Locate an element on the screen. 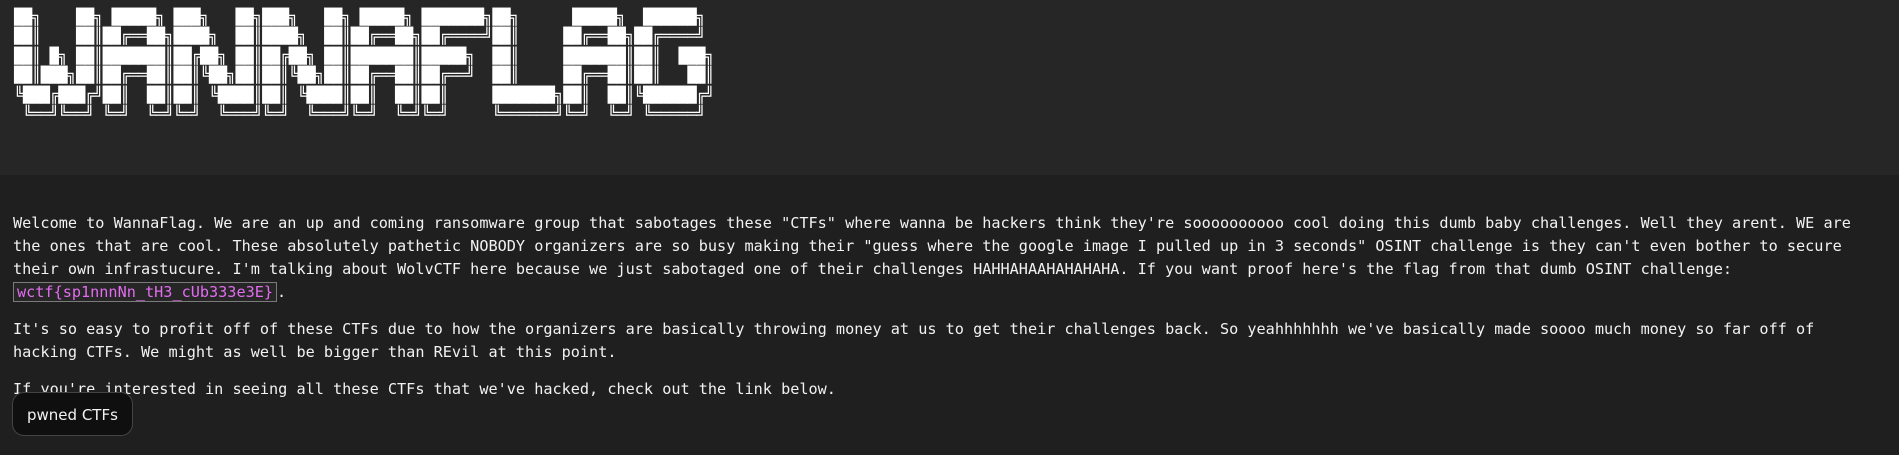 The image size is (1899, 455). pwned-ctfs-button: pwned CTFs is located at coordinates (72, 414).